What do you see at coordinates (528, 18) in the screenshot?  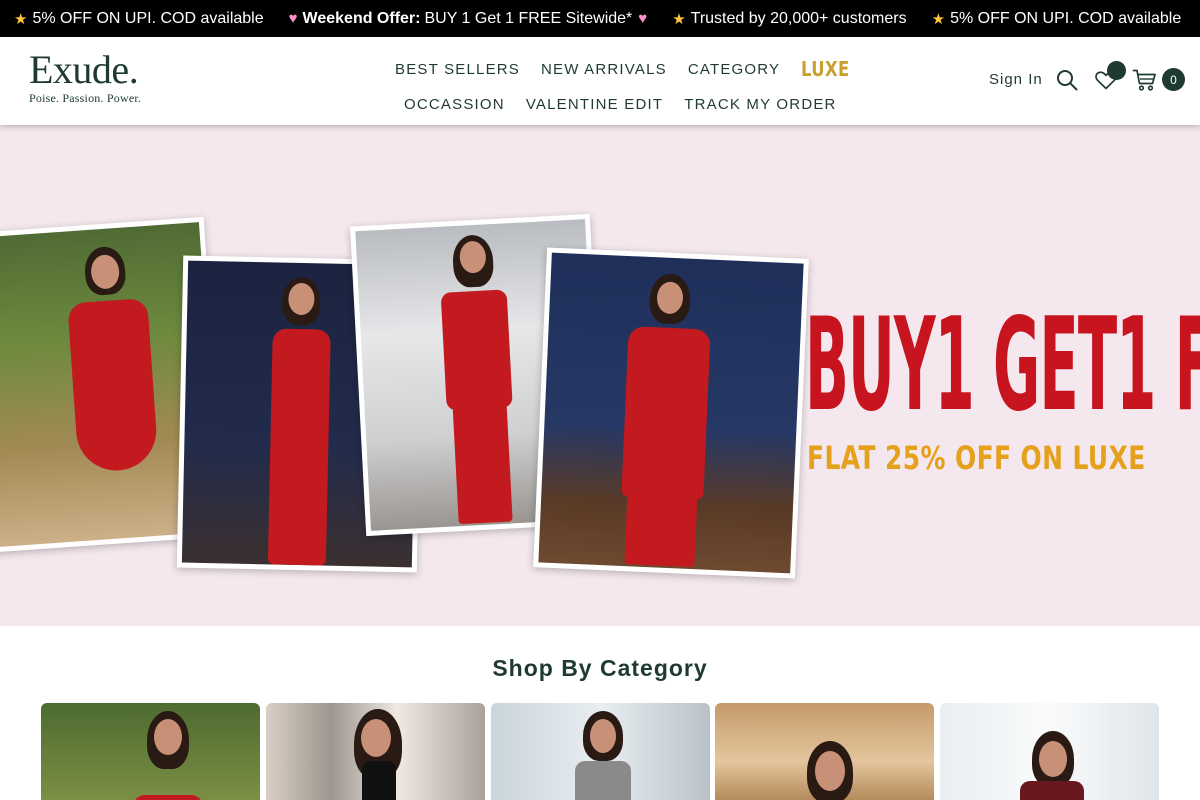 I see `announcement-text: BUY 1 Get 1 FREE Sitewide*` at bounding box center [528, 18].